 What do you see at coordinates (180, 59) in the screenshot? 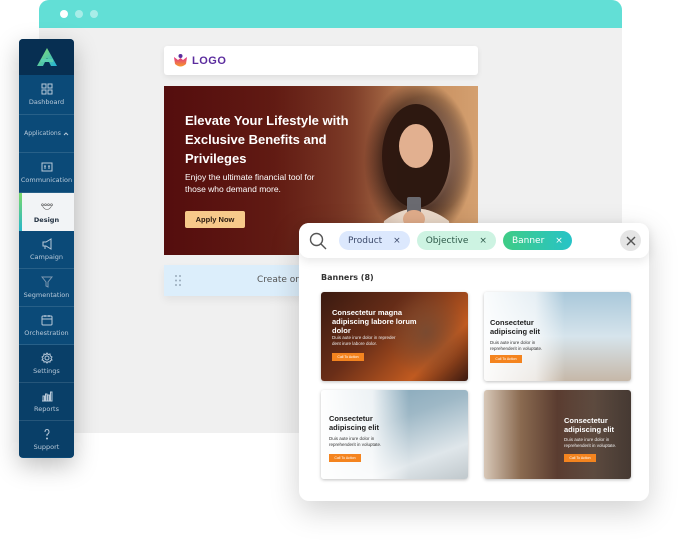
I see `tulip-logo-icon` at bounding box center [180, 59].